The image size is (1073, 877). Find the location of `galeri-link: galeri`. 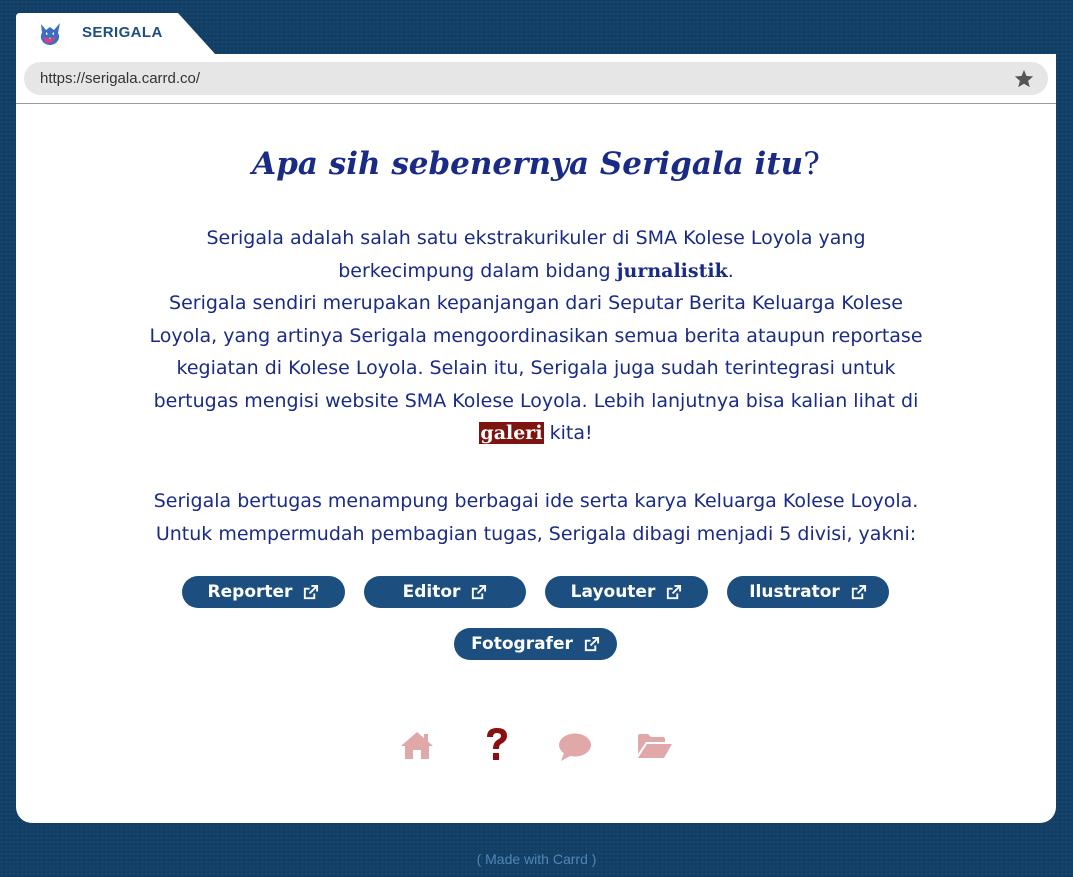

galeri-link: galeri is located at coordinates (511, 433).